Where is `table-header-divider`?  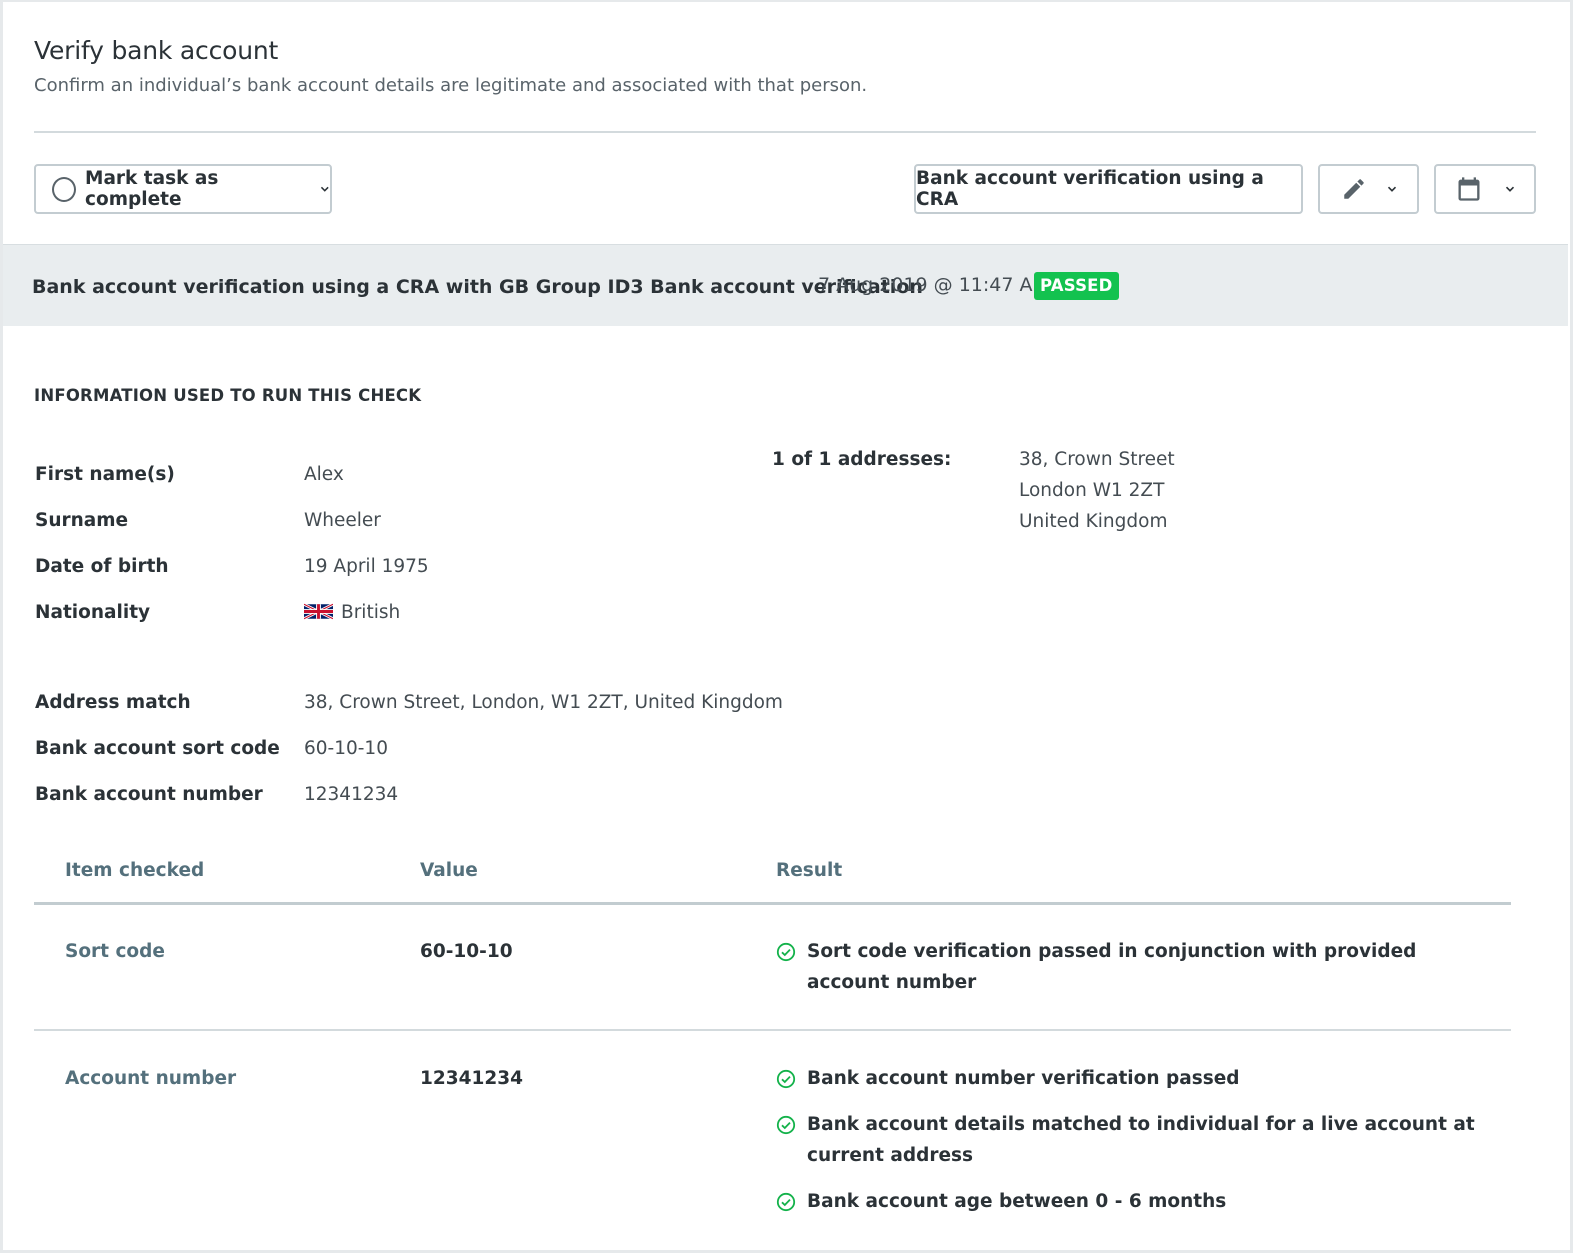
table-header-divider is located at coordinates (772, 903).